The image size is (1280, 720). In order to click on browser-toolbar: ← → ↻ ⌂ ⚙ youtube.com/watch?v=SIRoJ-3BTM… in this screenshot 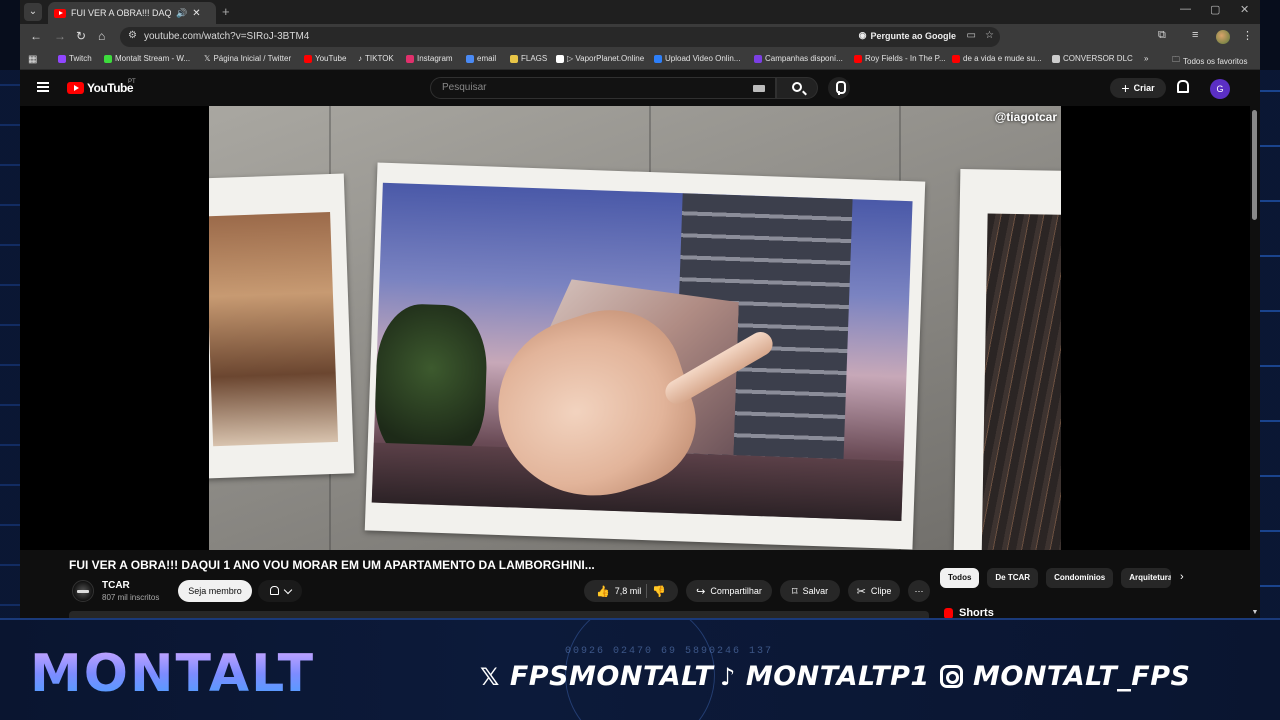, I will do `click(640, 37)`.